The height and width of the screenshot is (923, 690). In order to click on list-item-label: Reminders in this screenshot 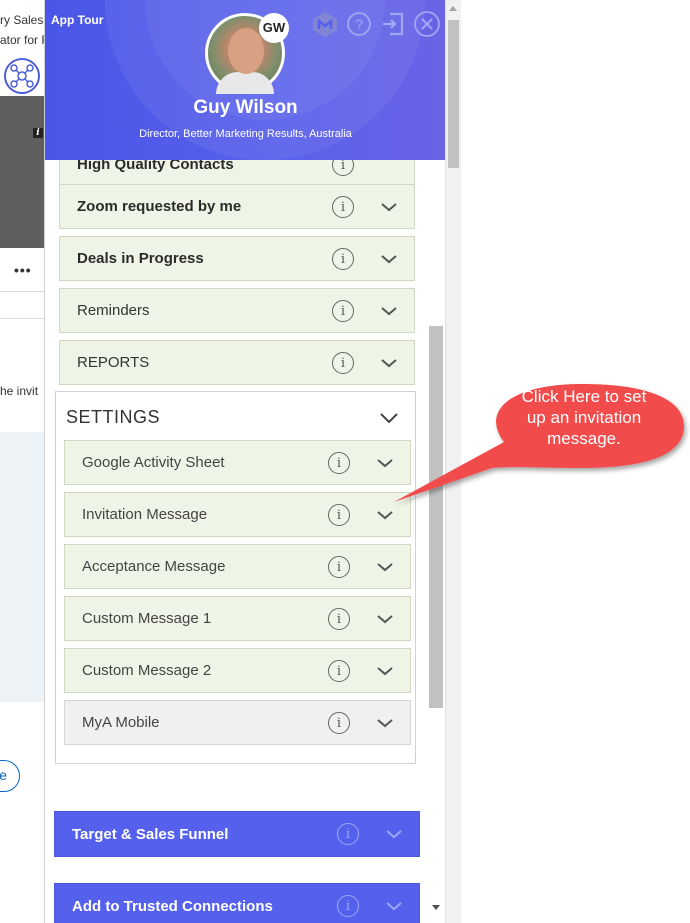, I will do `click(113, 310)`.